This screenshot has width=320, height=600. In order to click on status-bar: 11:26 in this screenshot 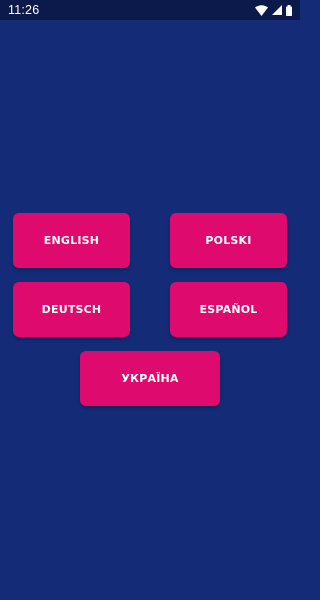, I will do `click(150, 10)`.